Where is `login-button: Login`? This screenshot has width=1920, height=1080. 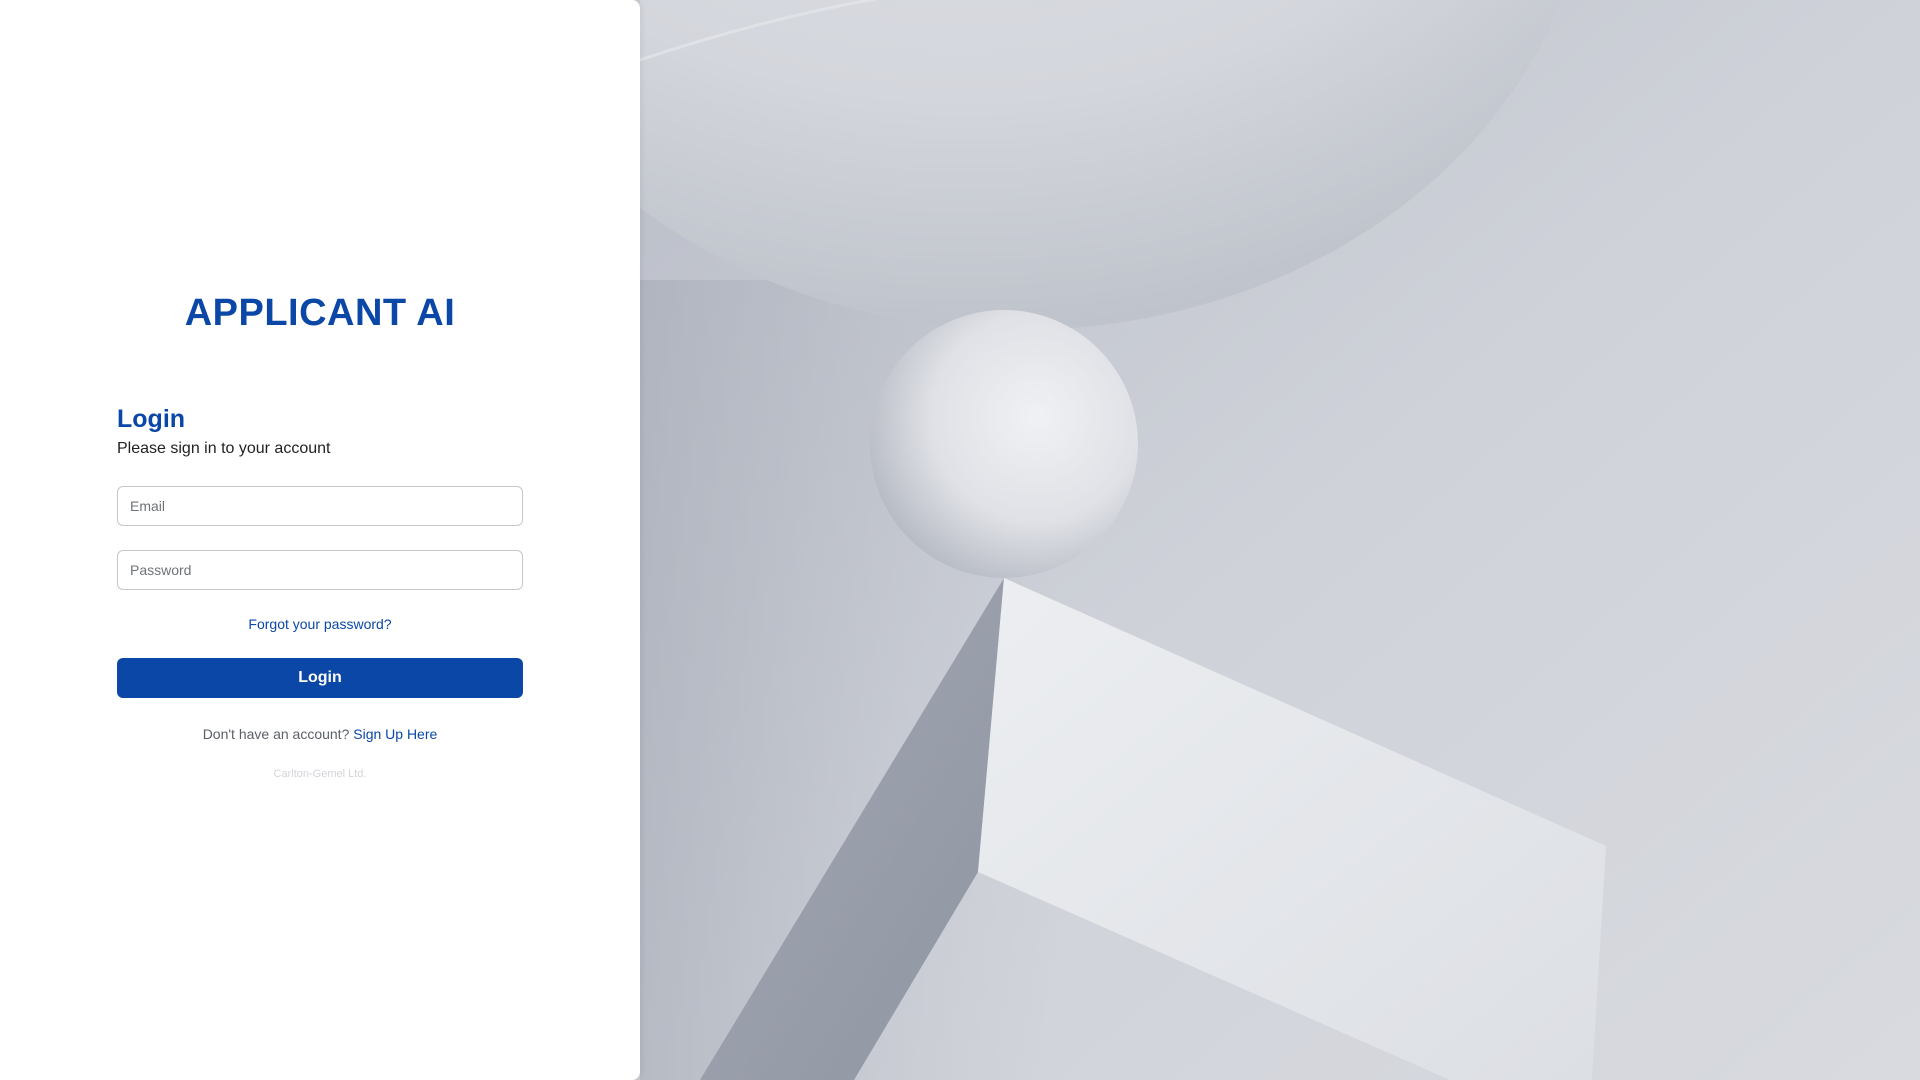 login-button: Login is located at coordinates (320, 678).